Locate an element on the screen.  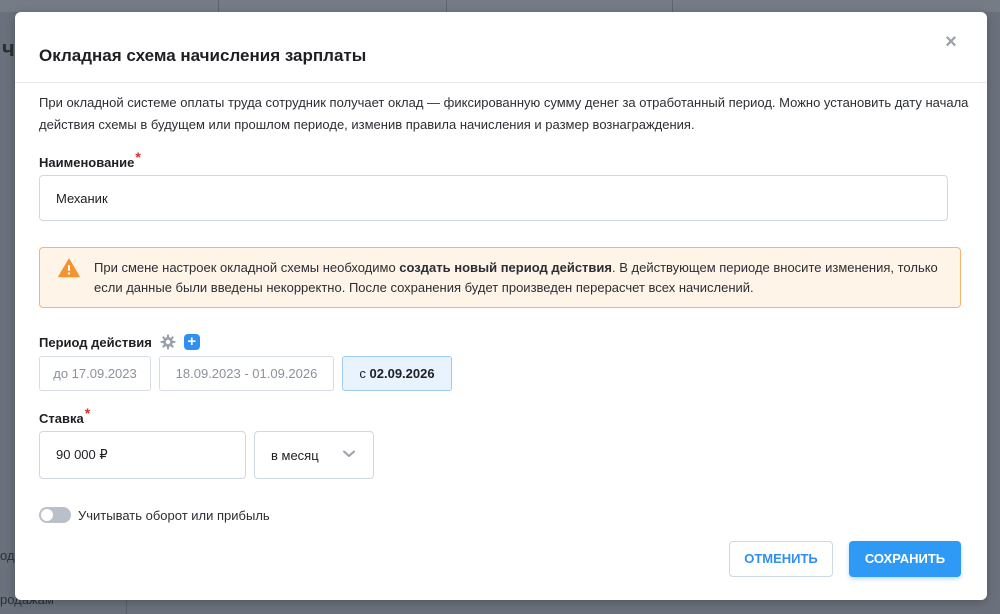
name-label-text: Наименование is located at coordinates (87, 162).